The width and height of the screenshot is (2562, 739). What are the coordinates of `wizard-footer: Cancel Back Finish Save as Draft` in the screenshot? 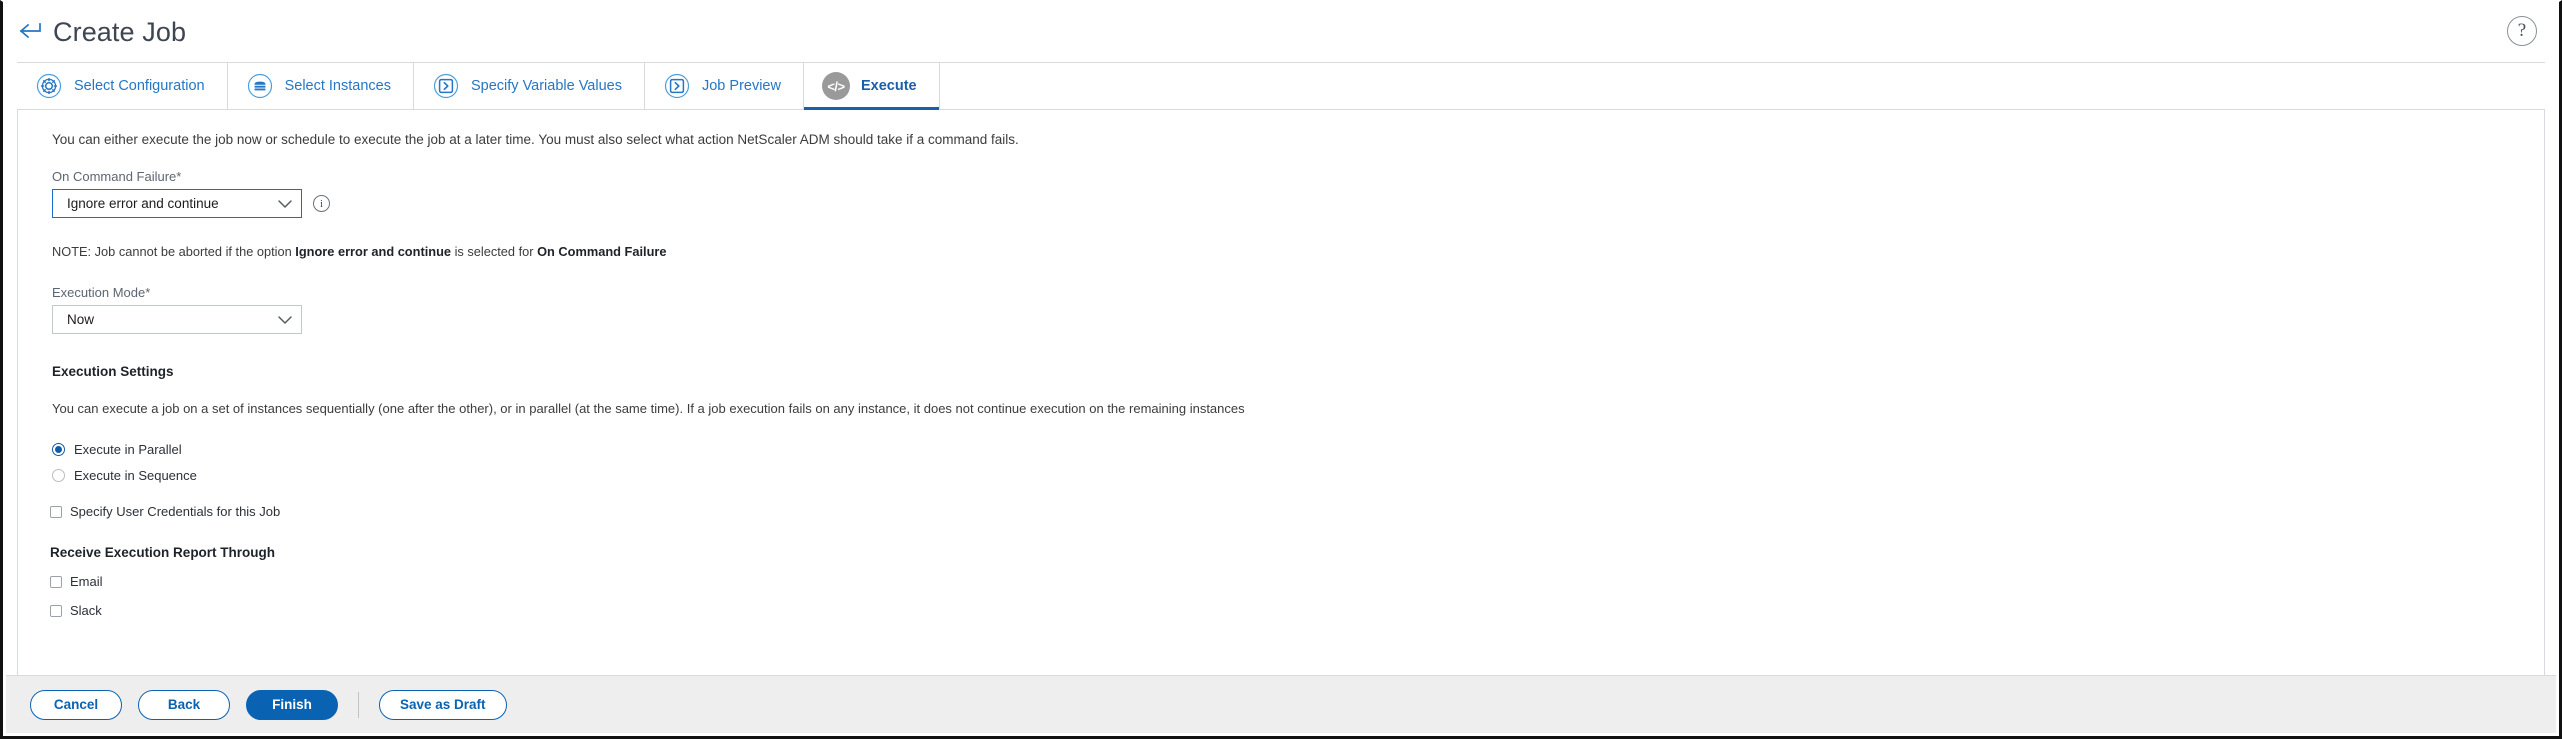 It's located at (1281, 704).